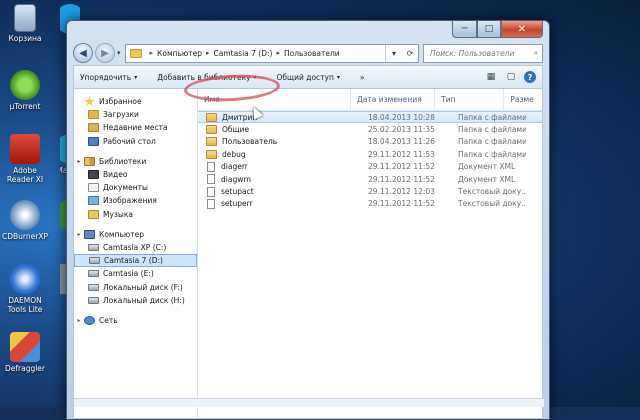 This screenshot has width=640, height=420. What do you see at coordinates (25, 159) in the screenshot?
I see `desktop-icon-adobe-reader: Adobe Reader XI` at bounding box center [25, 159].